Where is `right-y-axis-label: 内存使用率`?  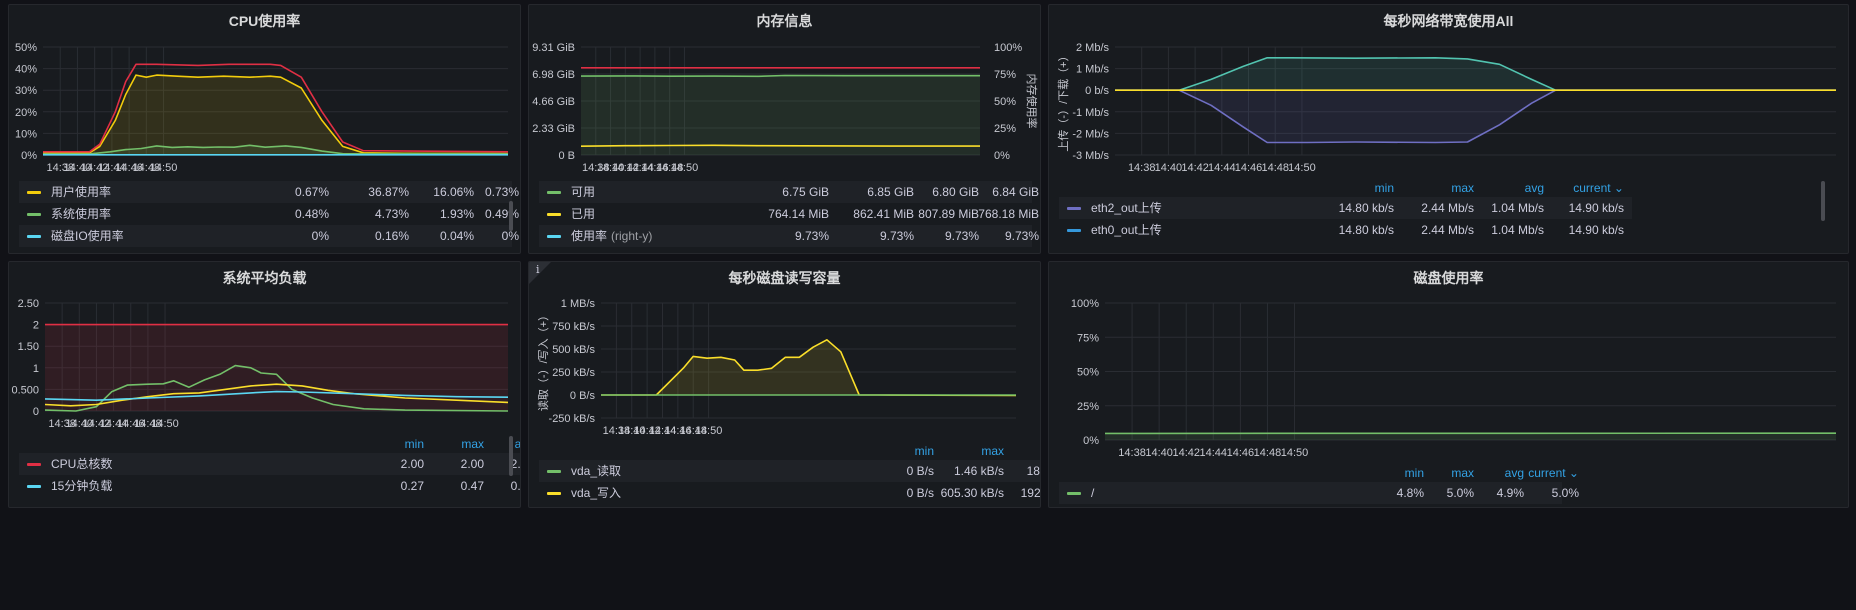 right-y-axis-label: 内存使用率 is located at coordinates (1032, 101).